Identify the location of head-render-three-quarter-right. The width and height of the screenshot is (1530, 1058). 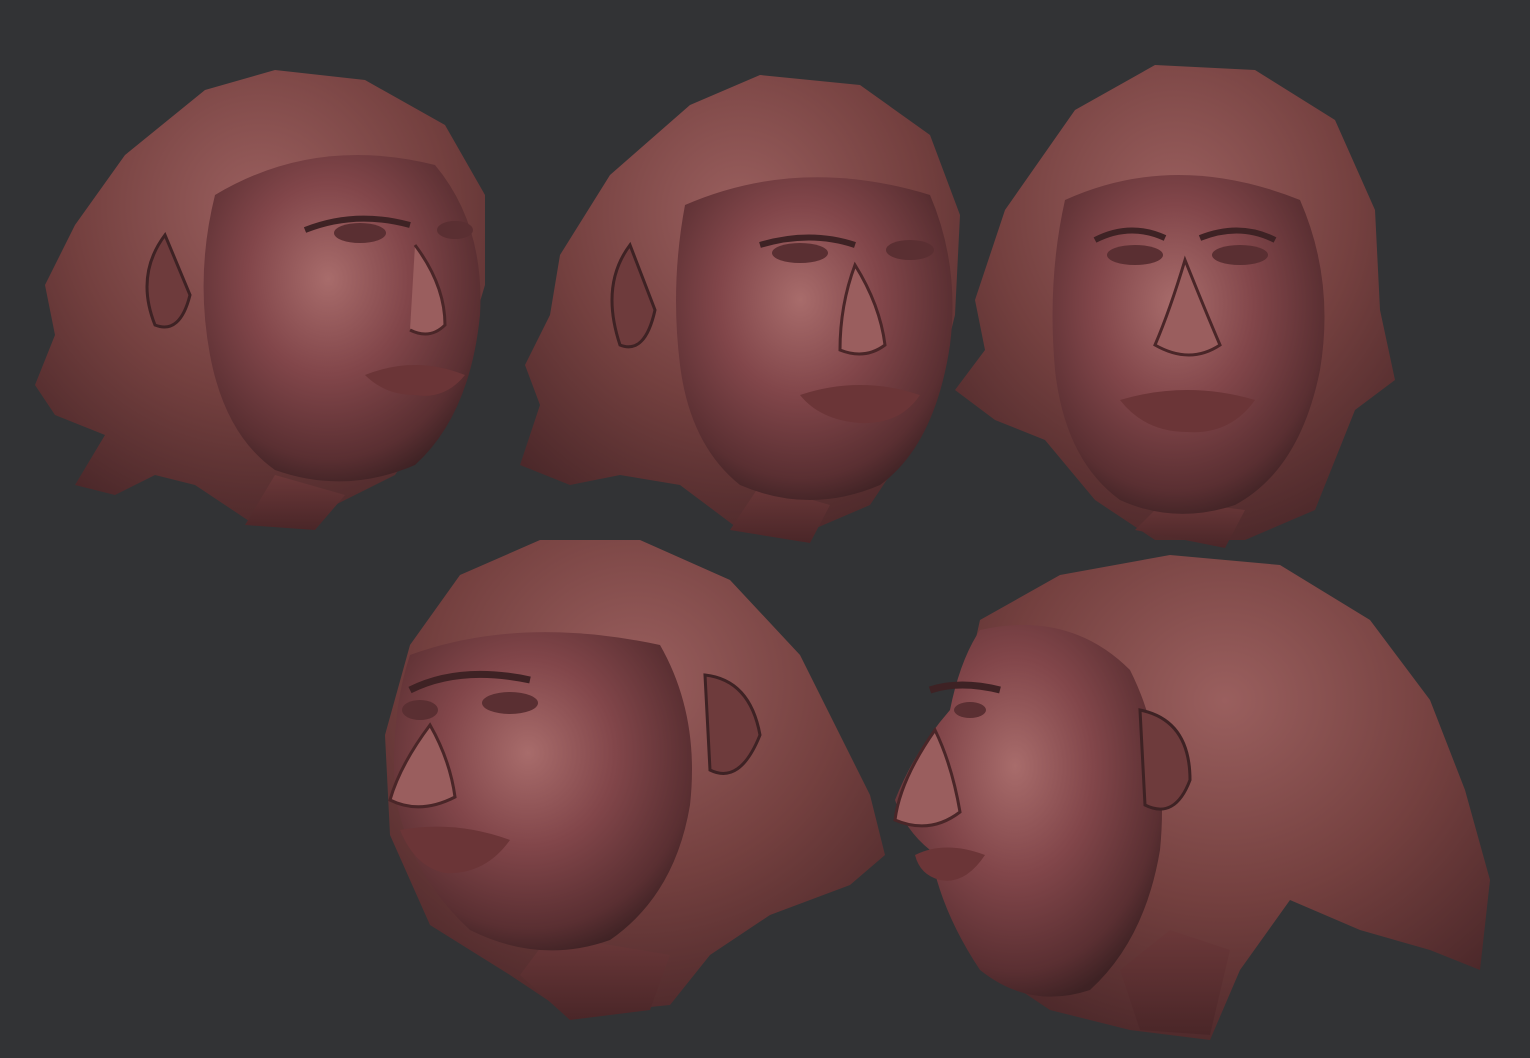
(255, 295).